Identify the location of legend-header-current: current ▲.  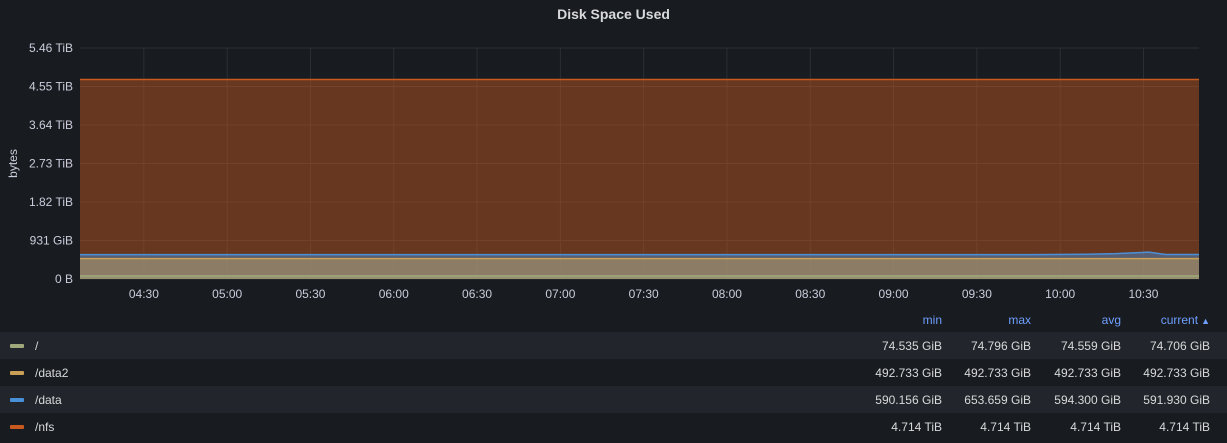
(1165, 320).